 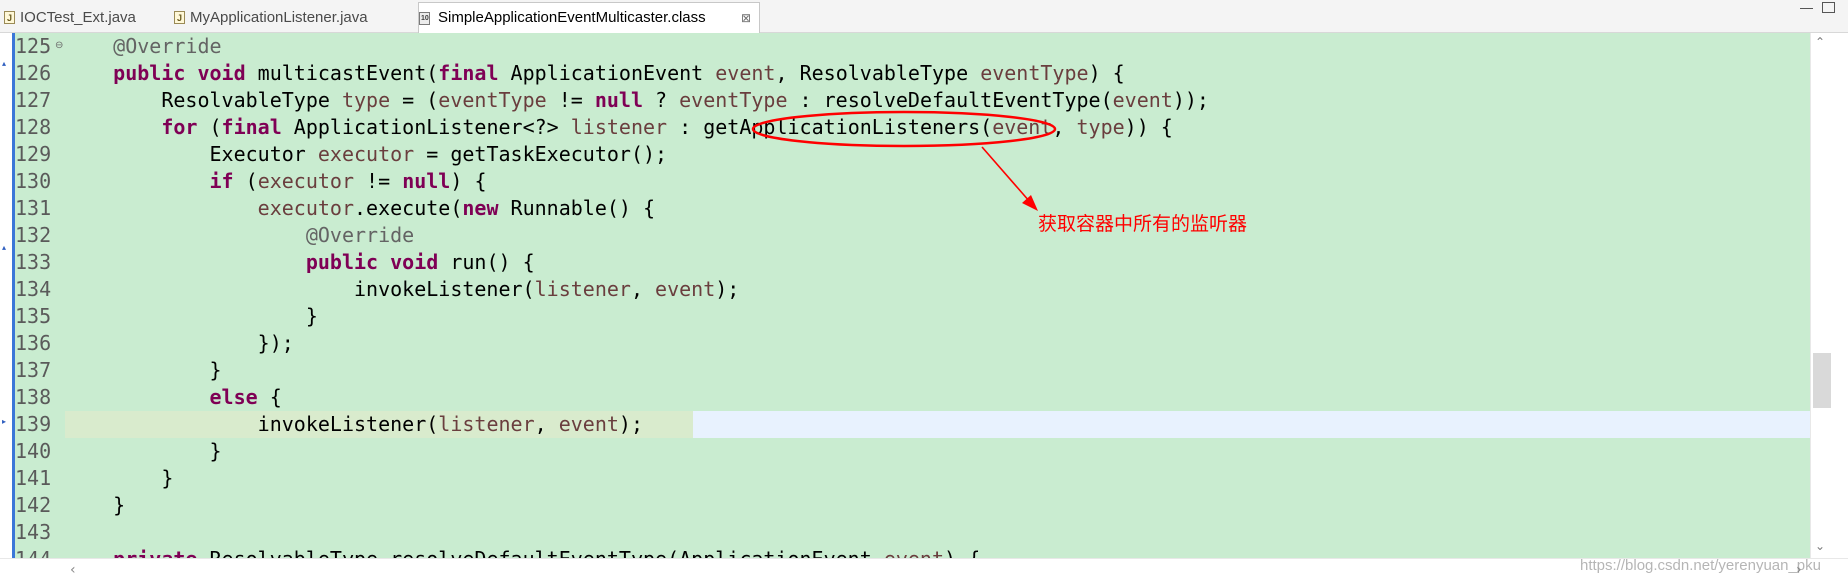 What do you see at coordinates (155, 552) in the screenshot?
I see `keyword-token: private` at bounding box center [155, 552].